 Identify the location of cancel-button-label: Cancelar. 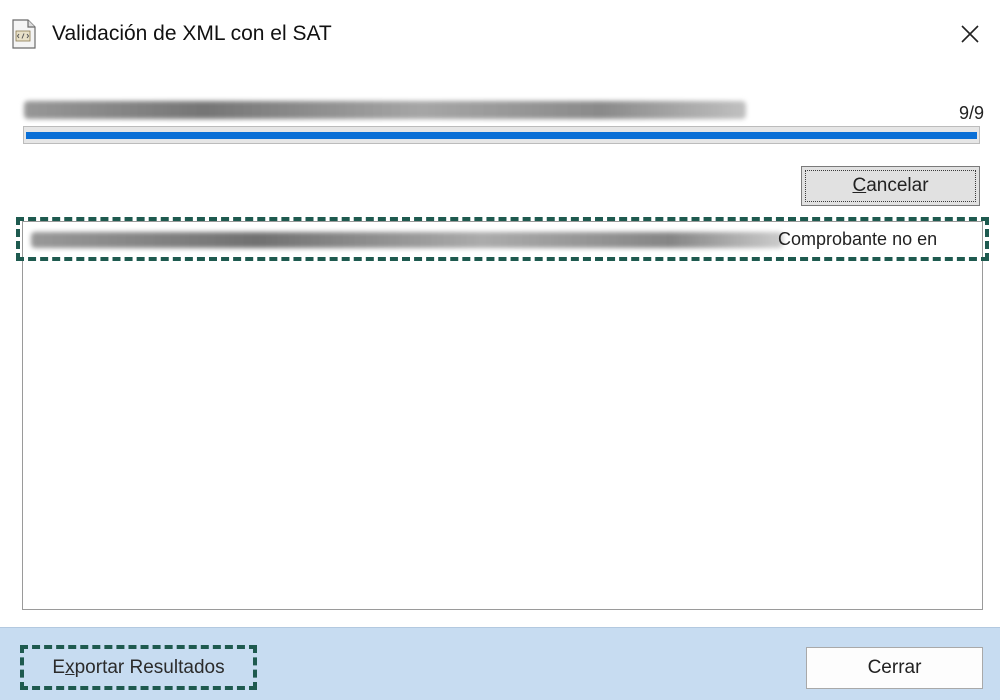
(890, 185).